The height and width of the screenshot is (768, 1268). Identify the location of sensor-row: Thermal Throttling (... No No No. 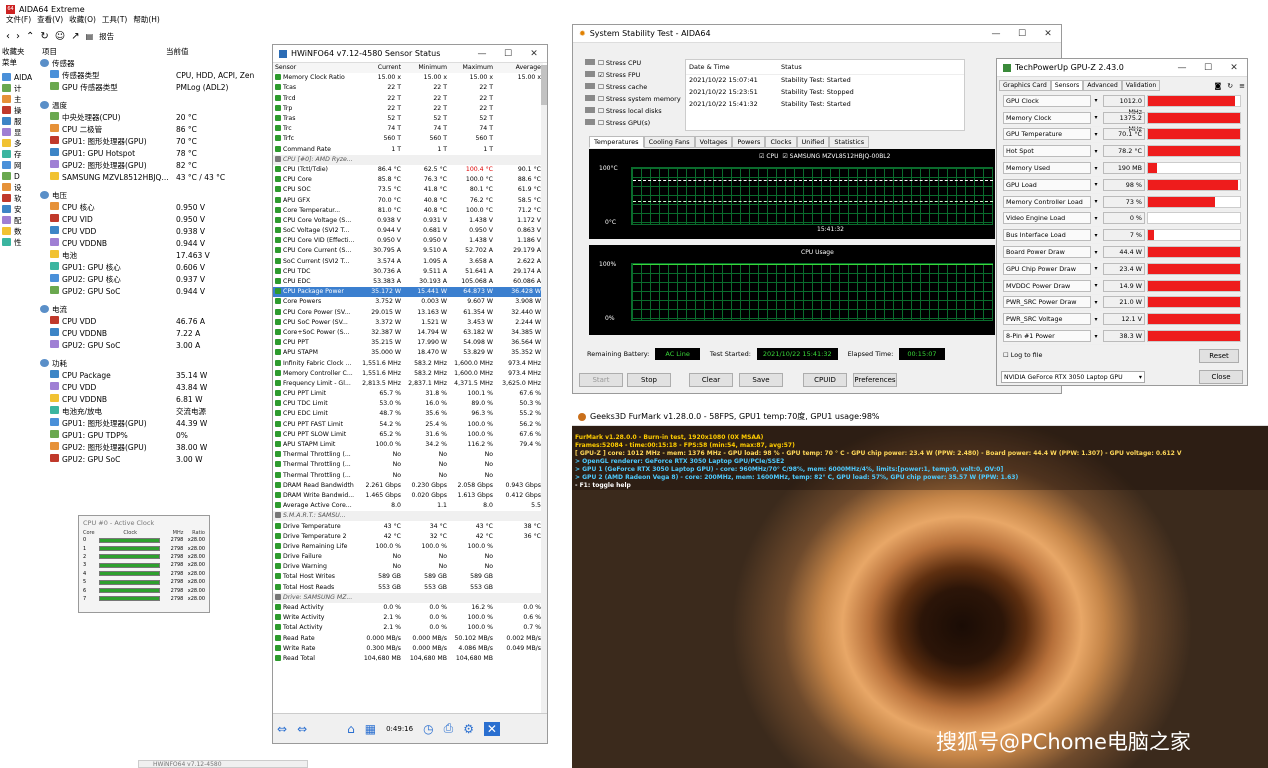
(408, 476).